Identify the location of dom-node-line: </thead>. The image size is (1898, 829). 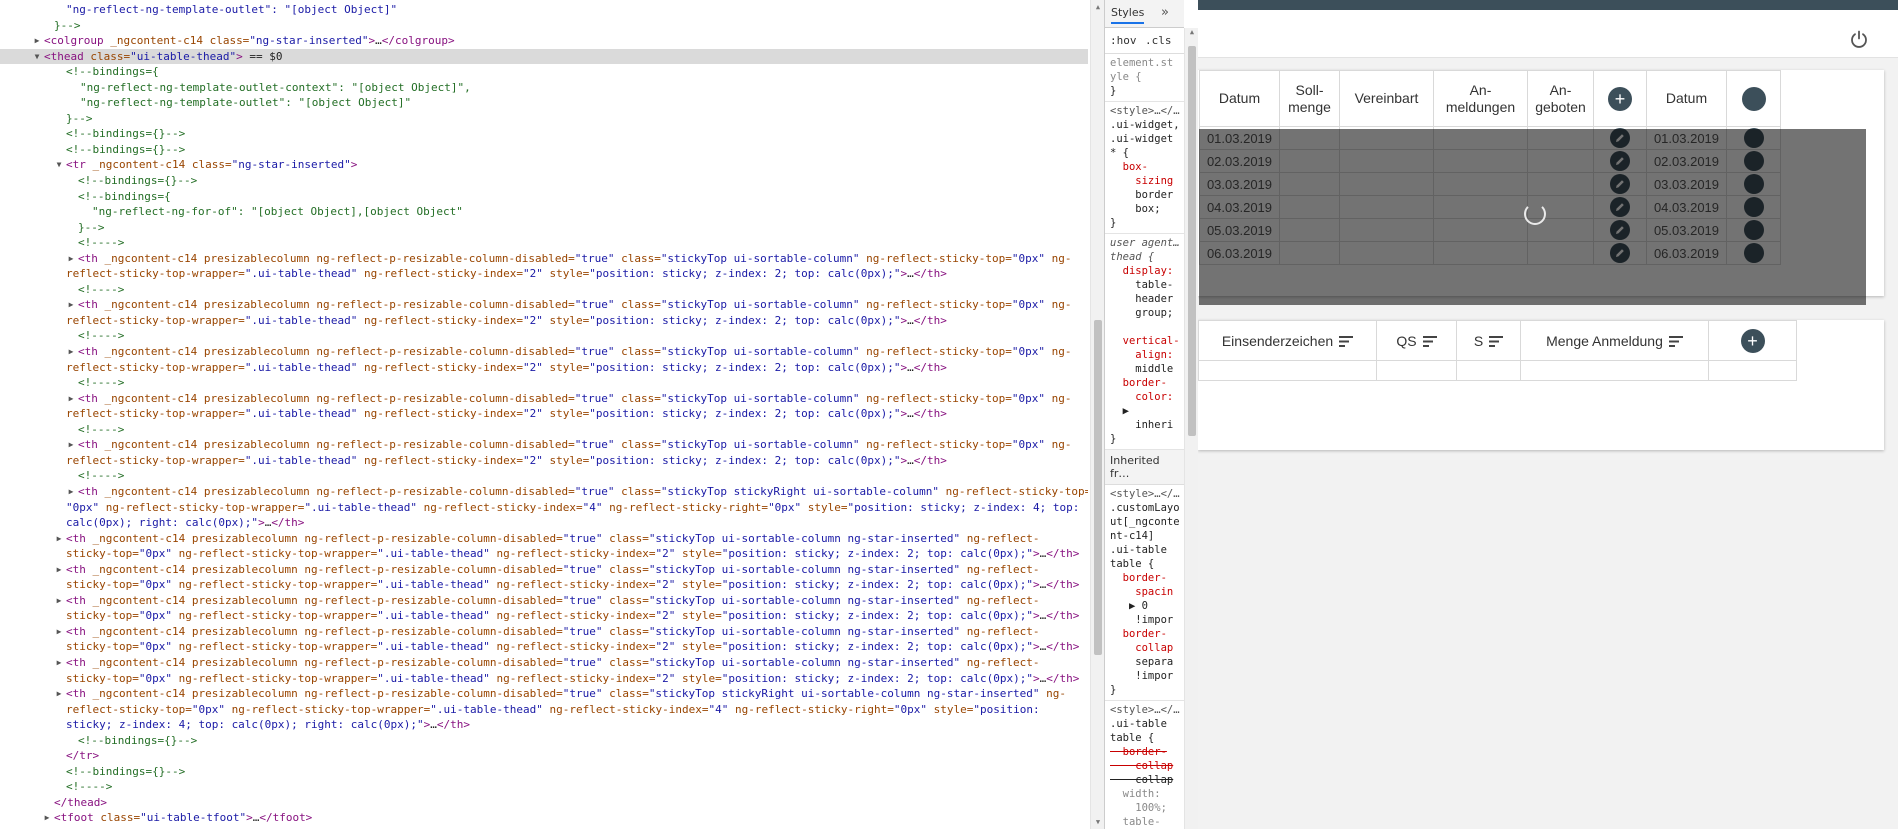
(544, 803).